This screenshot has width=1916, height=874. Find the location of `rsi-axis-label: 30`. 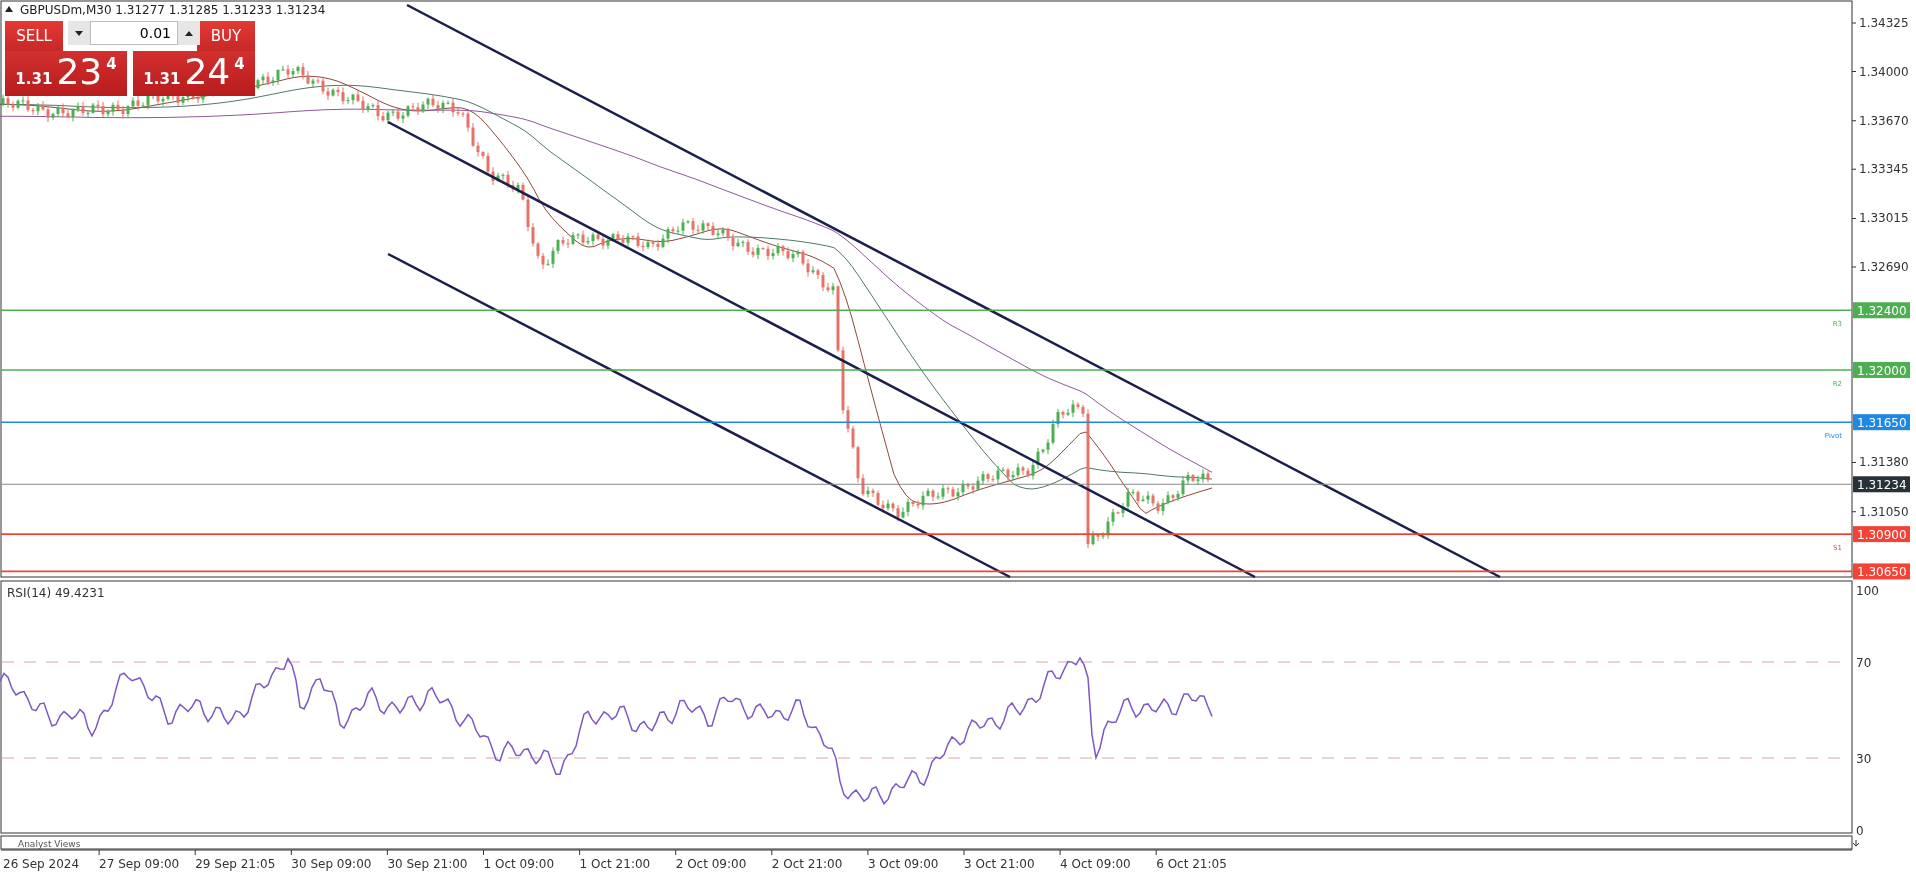

rsi-axis-label: 30 is located at coordinates (1864, 759).